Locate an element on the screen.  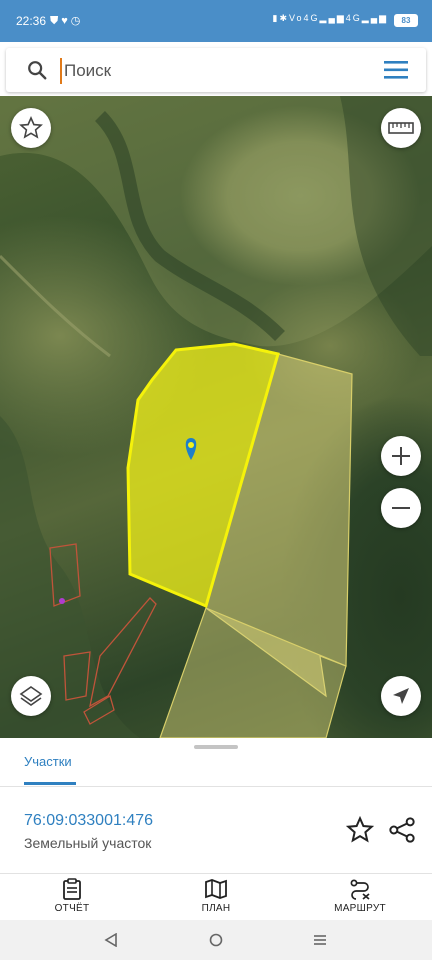
map-poi-dot is located at coordinates (62, 601).